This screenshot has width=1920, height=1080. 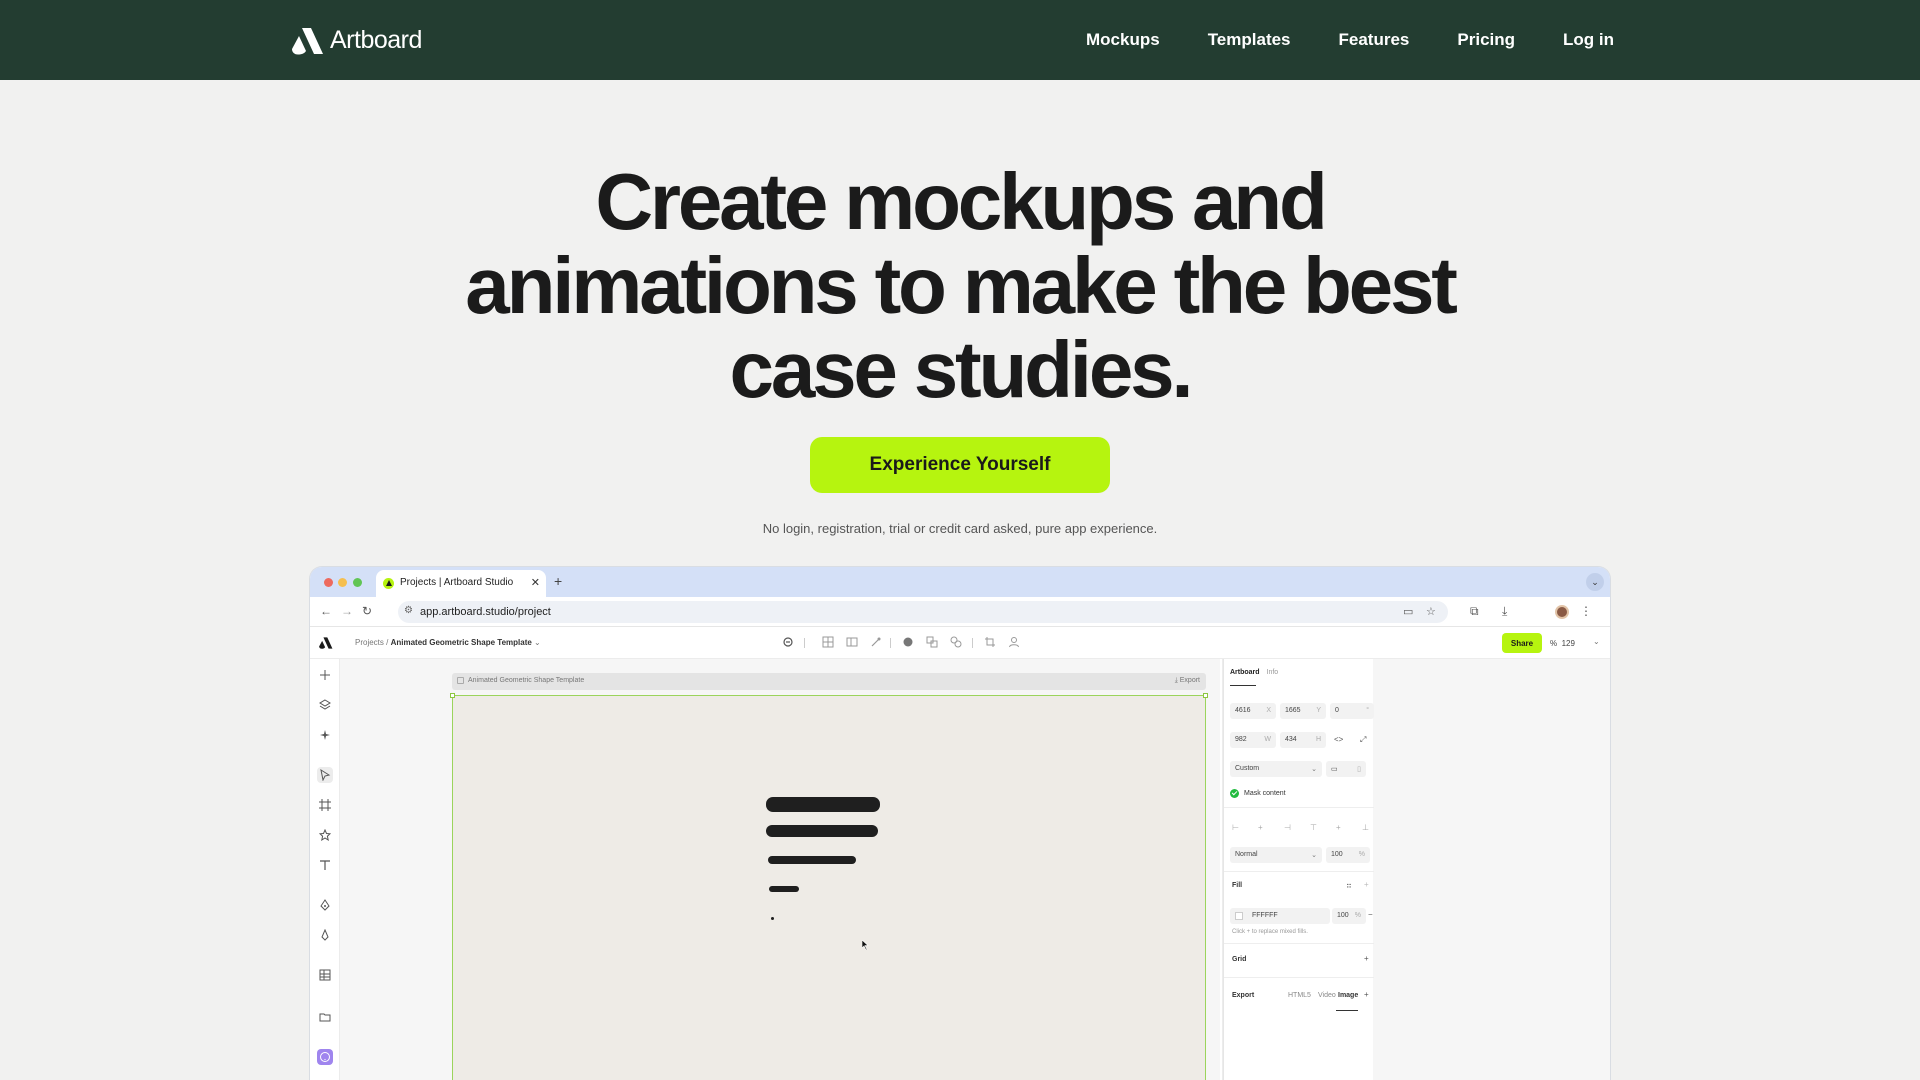 What do you see at coordinates (1235, 827) in the screenshot?
I see `align-left-icon: ⊢` at bounding box center [1235, 827].